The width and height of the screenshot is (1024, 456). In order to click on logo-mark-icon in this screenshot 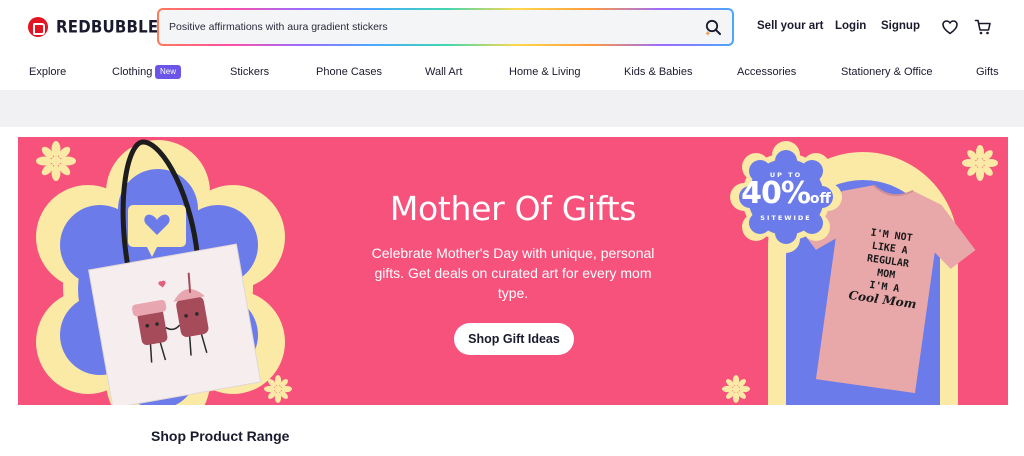, I will do `click(38, 27)`.